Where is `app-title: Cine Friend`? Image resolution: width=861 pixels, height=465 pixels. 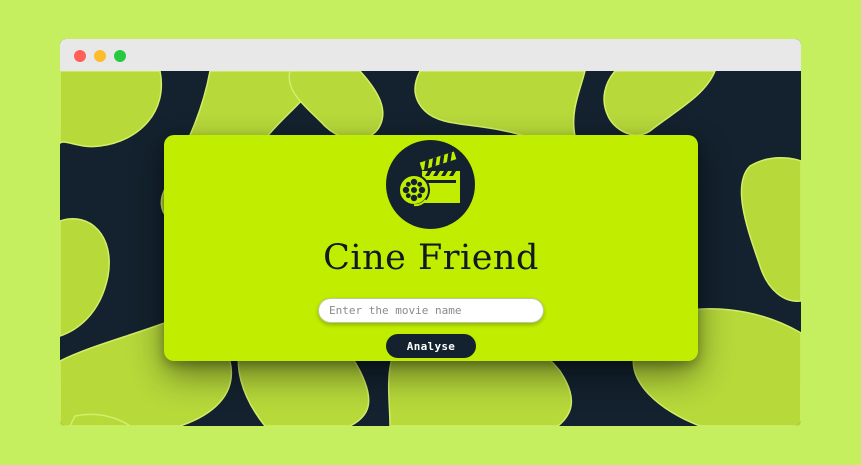
app-title: Cine Friend is located at coordinates (431, 258).